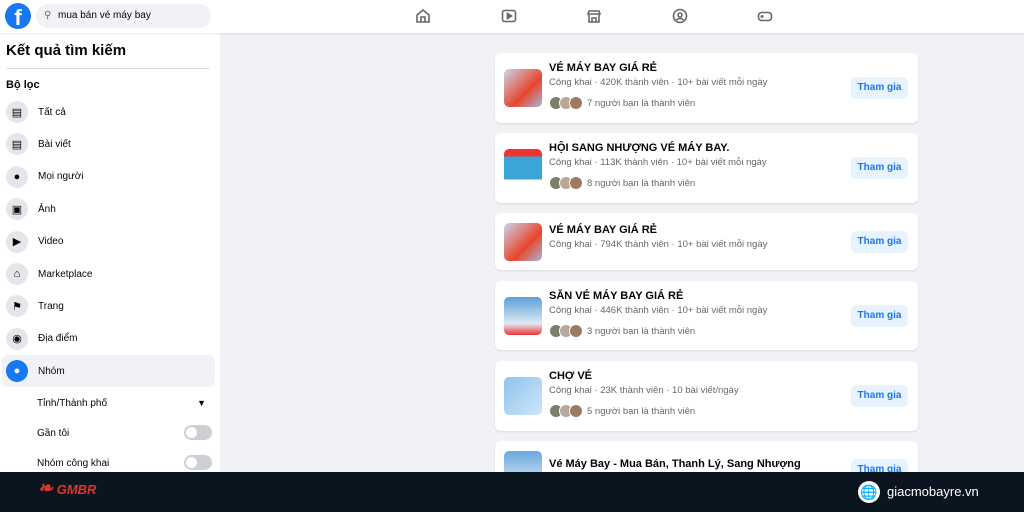  Describe the element at coordinates (65, 274) in the screenshot. I see `sidebar-item-label: Marketplace` at that location.